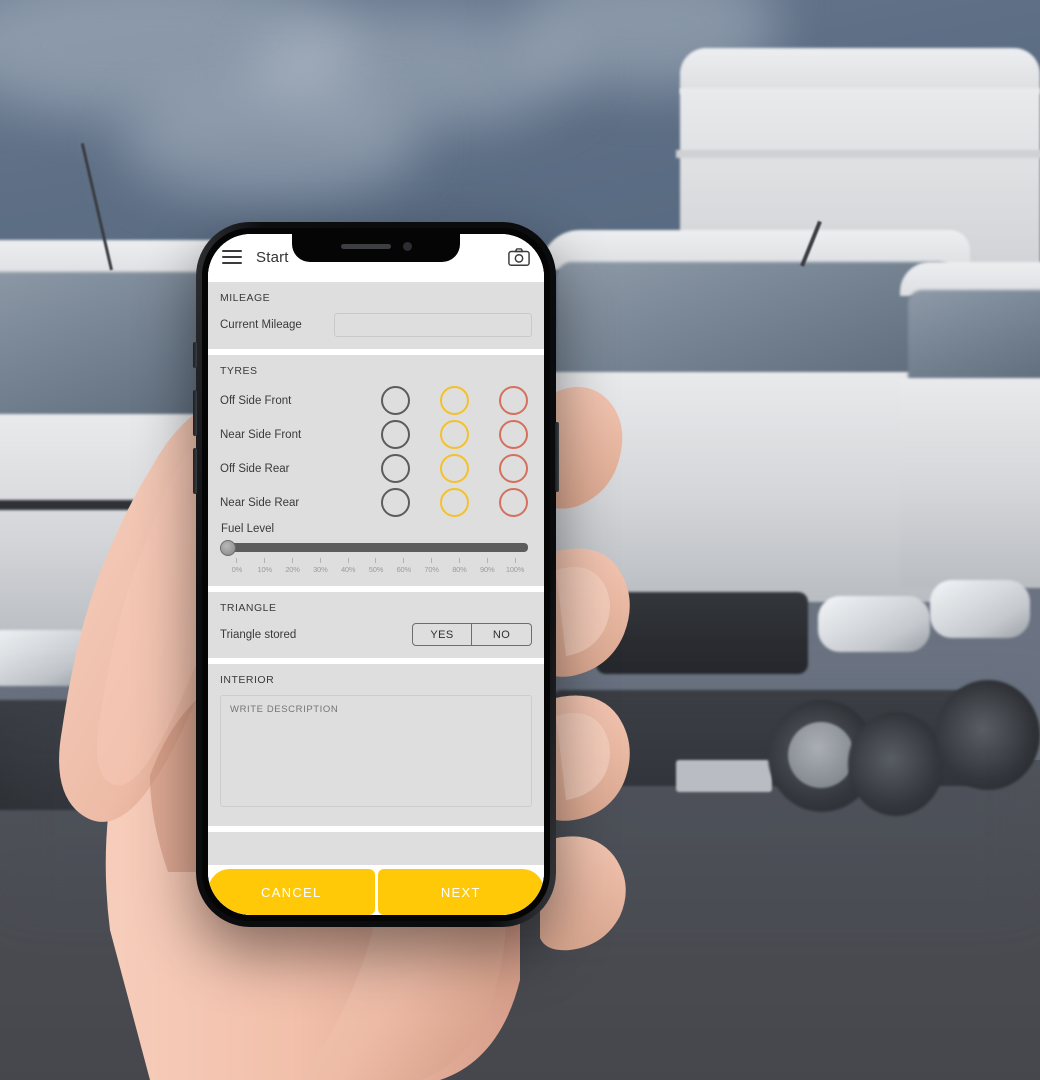  Describe the element at coordinates (376, 890) in the screenshot. I see `form-footer: CANCEL NEXT` at that location.